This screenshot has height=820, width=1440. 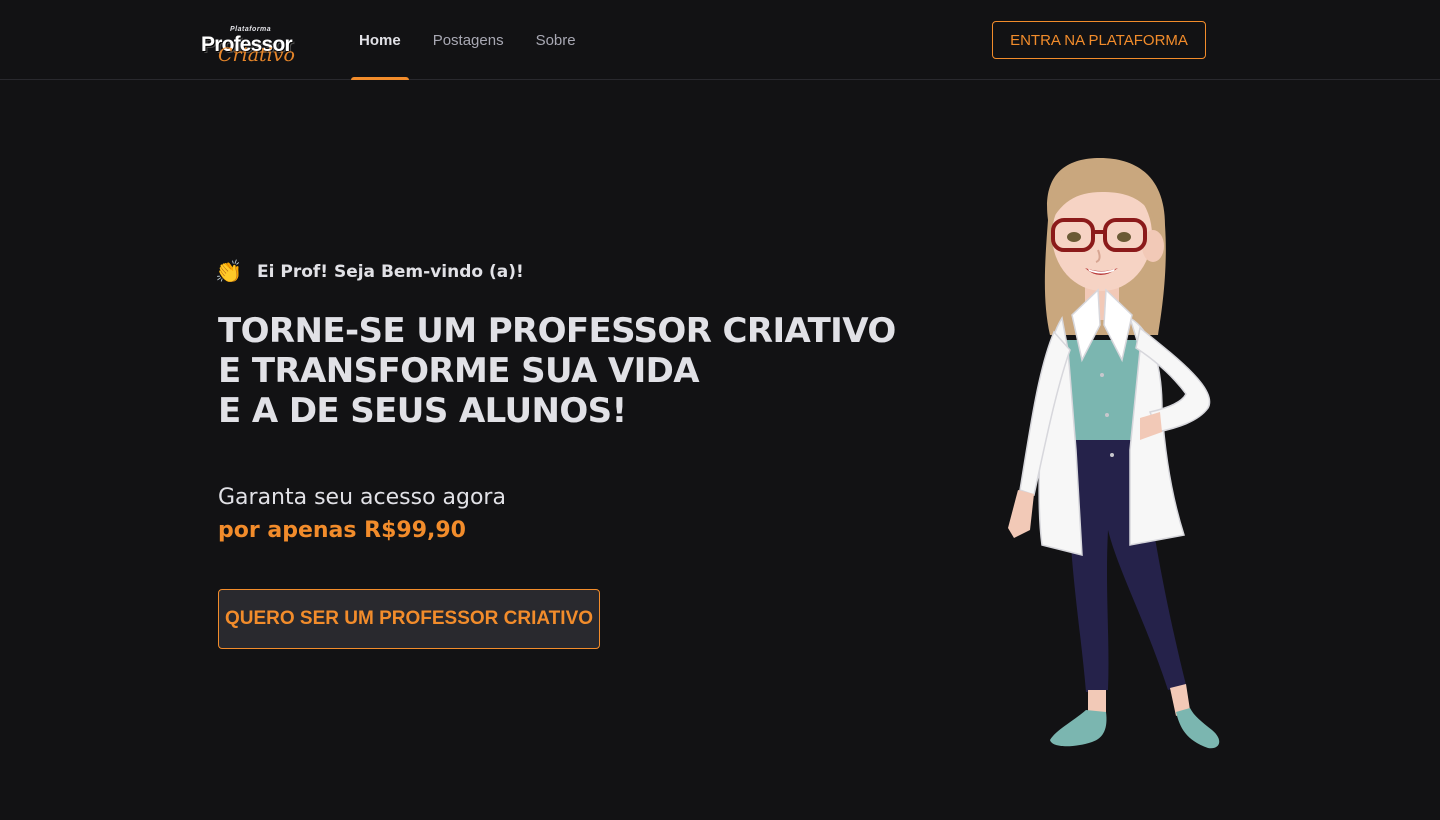 I want to click on hero-subtitle: Garanta seu acesso agora, so click(x=362, y=497).